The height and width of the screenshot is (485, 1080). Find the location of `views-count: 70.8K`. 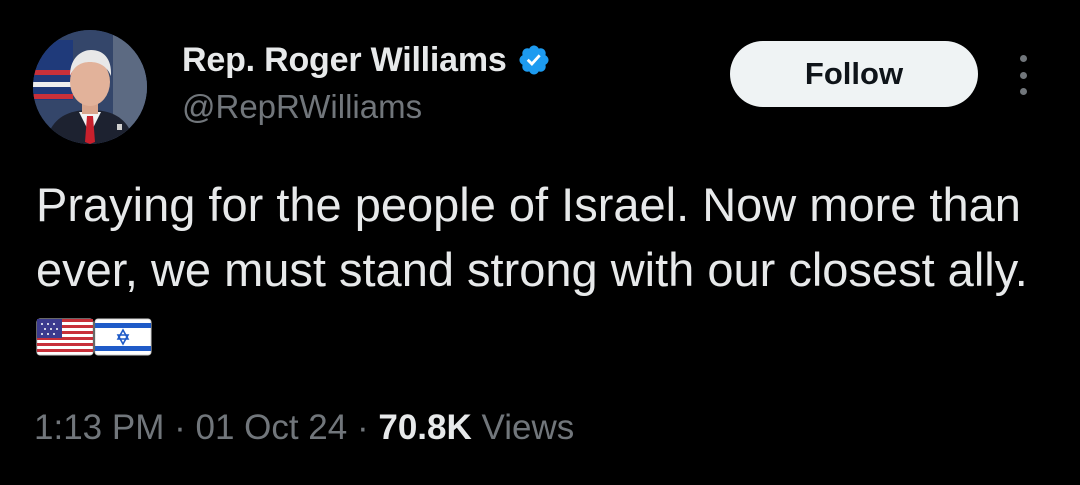

views-count: 70.8K is located at coordinates (424, 427).